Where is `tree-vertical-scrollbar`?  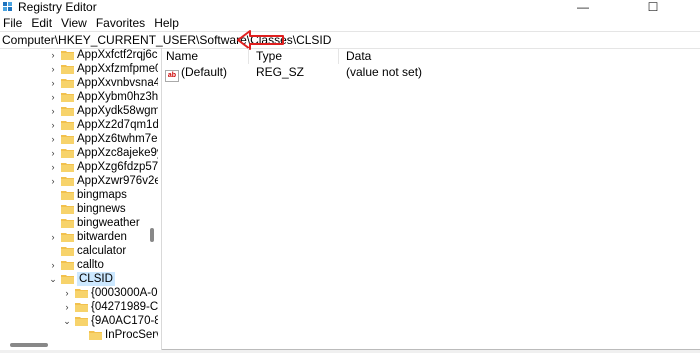
tree-vertical-scrollbar is located at coordinates (152, 193).